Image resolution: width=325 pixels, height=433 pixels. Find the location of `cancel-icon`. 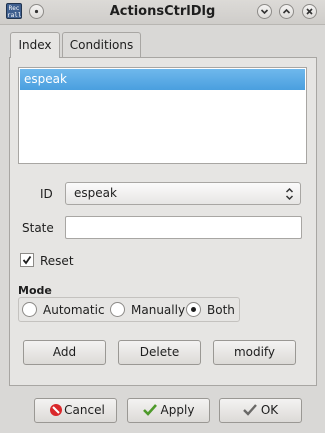

cancel-icon is located at coordinates (56, 410).